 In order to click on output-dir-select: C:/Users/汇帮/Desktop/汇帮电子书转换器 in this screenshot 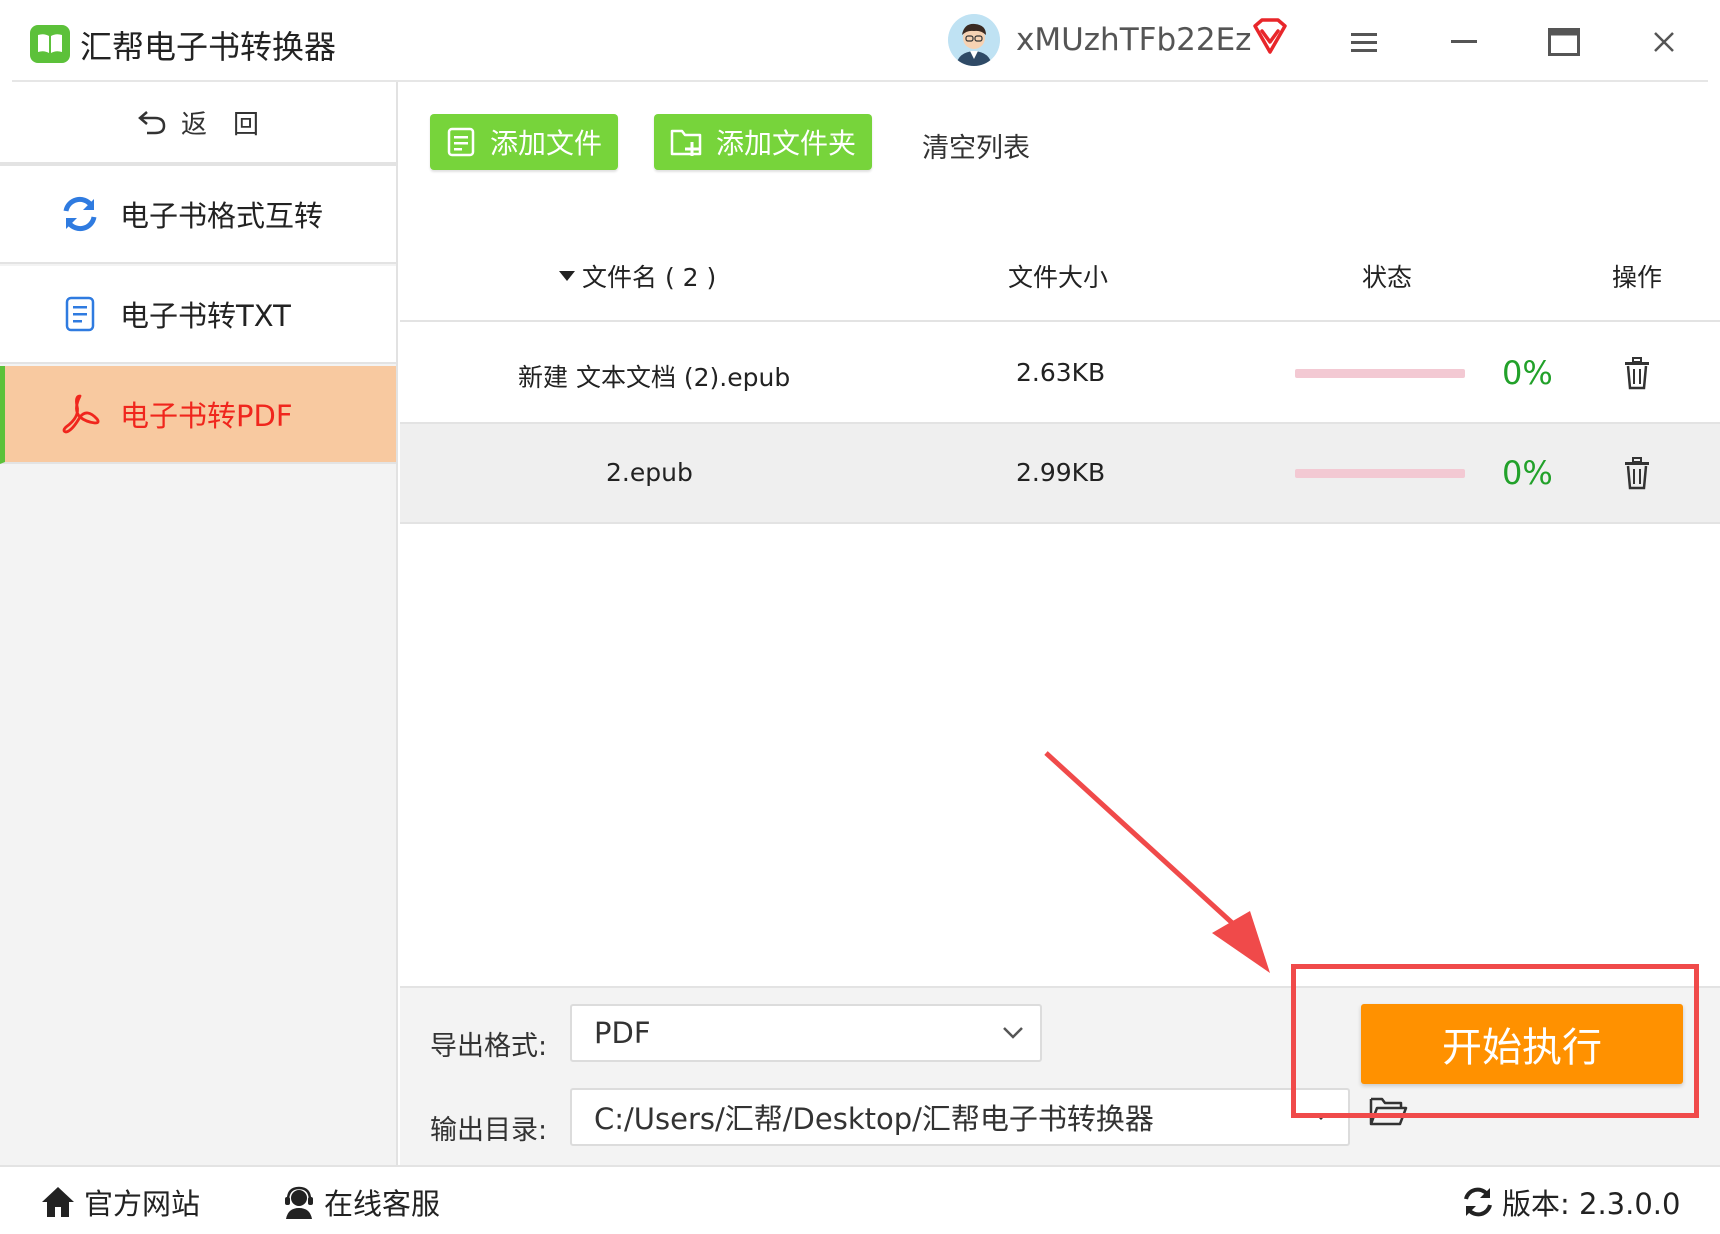, I will do `click(960, 1117)`.